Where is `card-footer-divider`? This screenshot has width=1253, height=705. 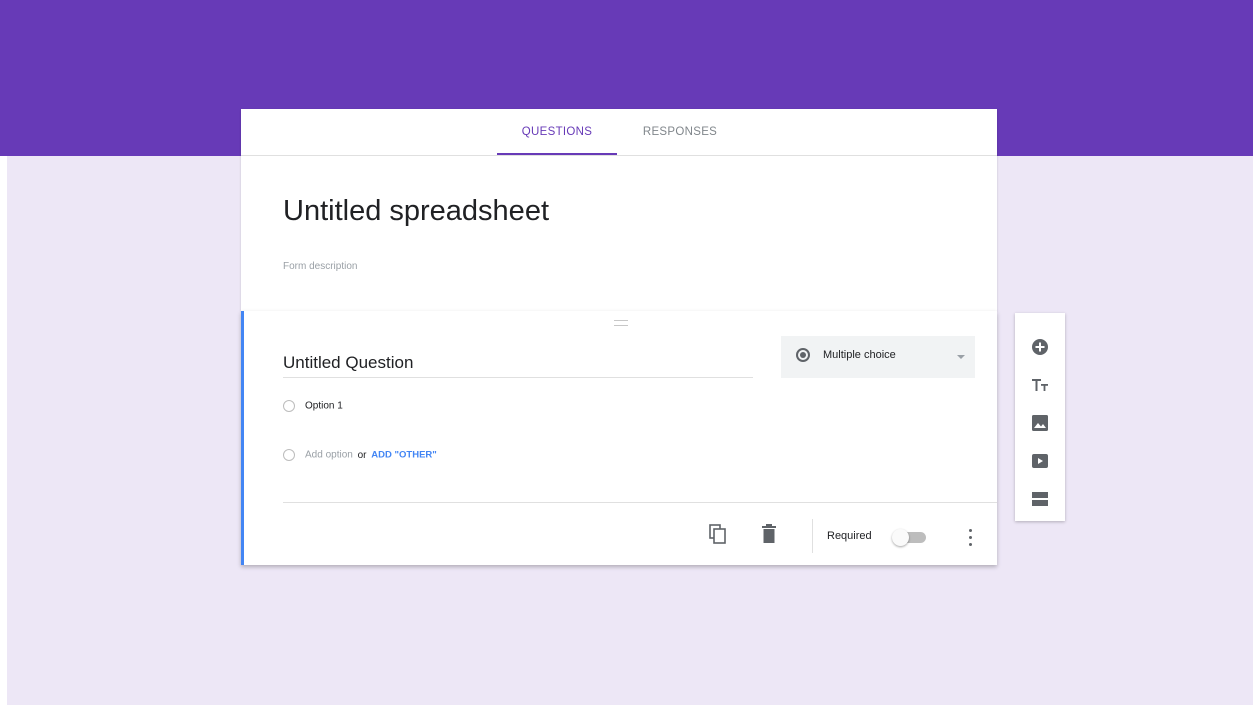
card-footer-divider is located at coordinates (640, 502).